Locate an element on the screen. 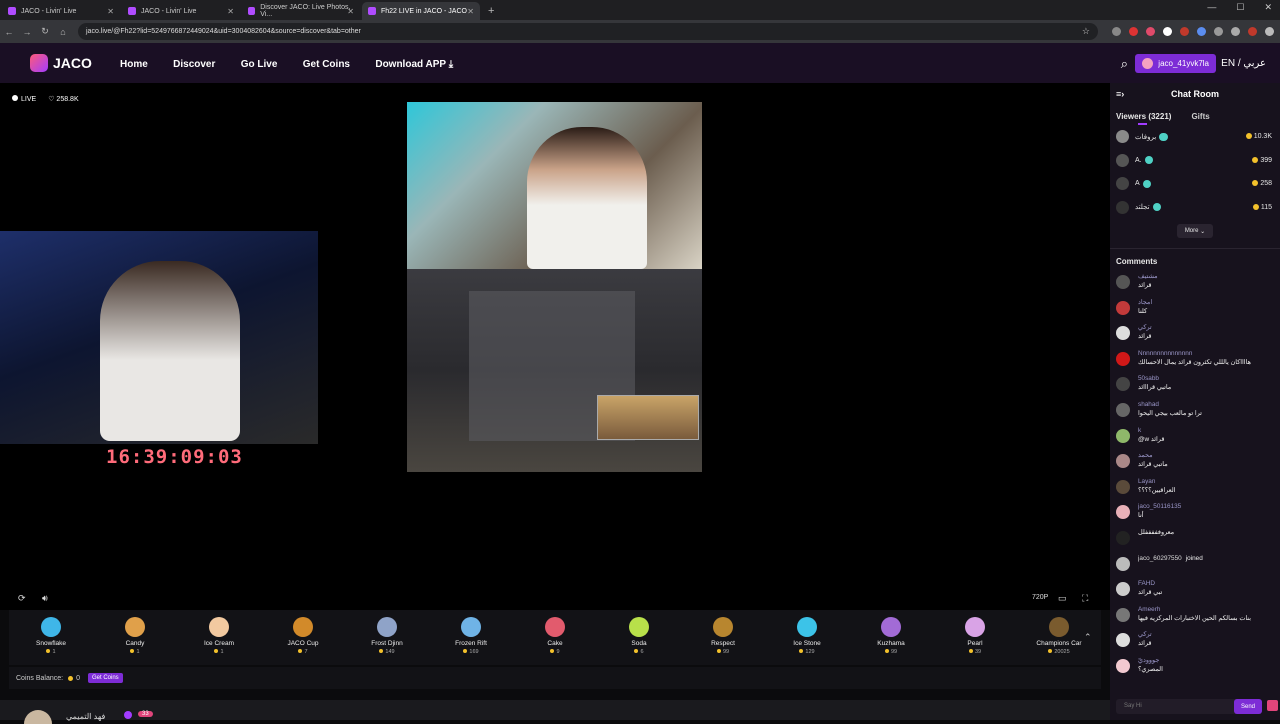 Image resolution: width=1280 pixels, height=724 pixels. chevron-up-icon: ⌃ is located at coordinates (1088, 637).